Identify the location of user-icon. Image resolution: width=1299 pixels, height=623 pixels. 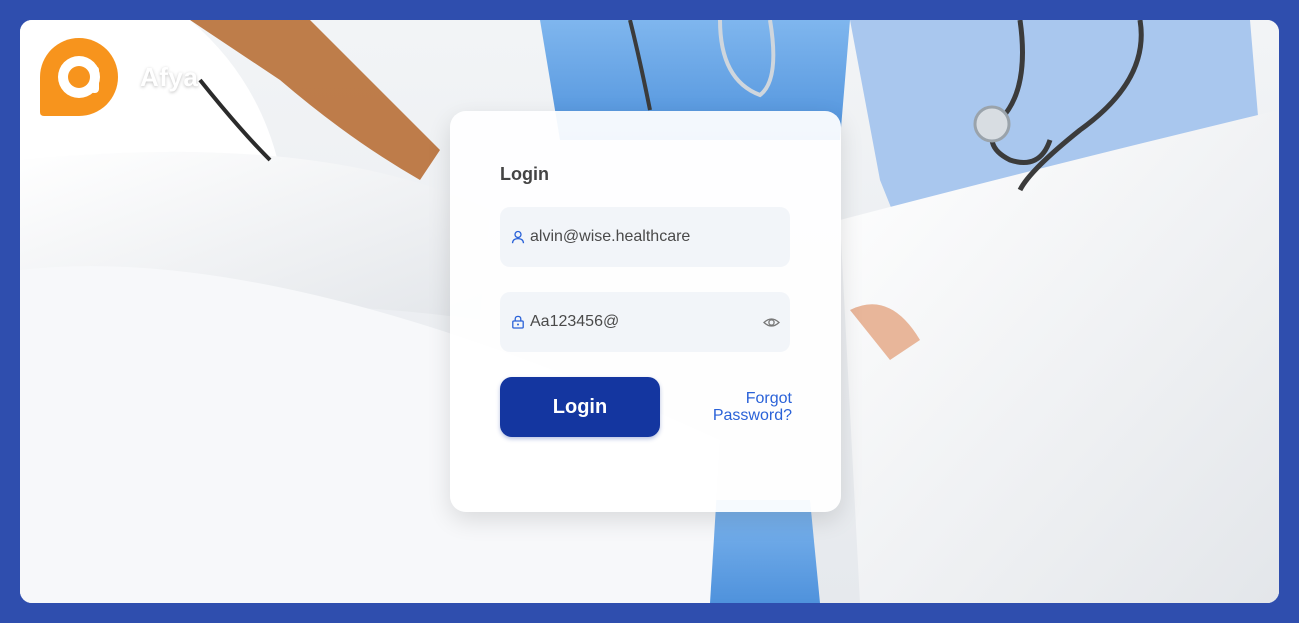
(518, 237).